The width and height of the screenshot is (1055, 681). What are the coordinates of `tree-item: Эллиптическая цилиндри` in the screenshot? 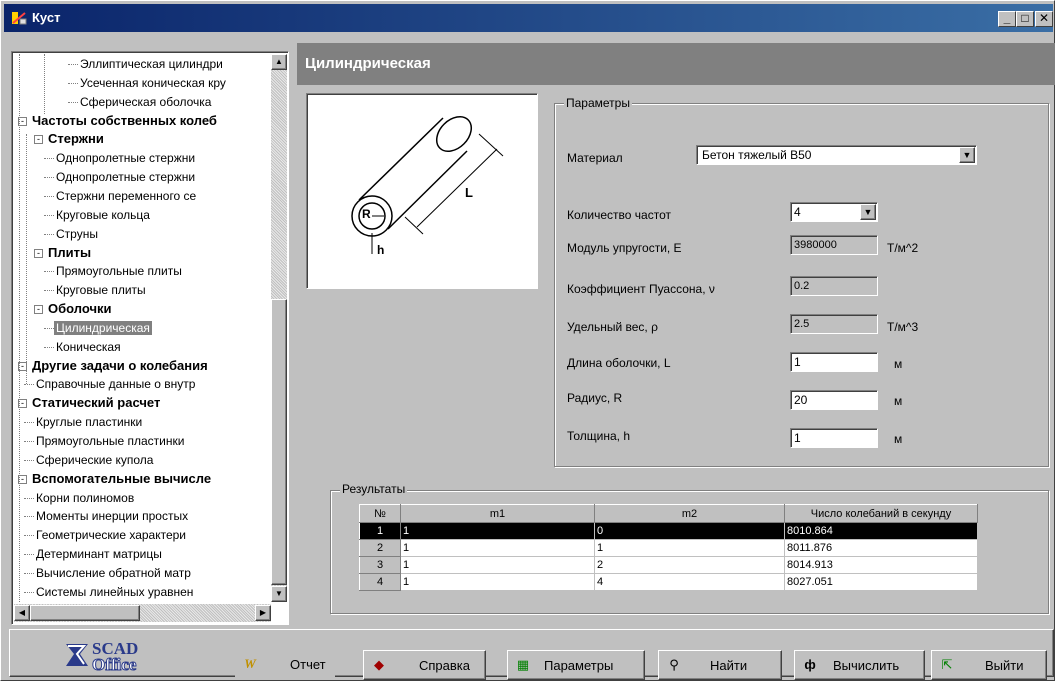 It's located at (146, 64).